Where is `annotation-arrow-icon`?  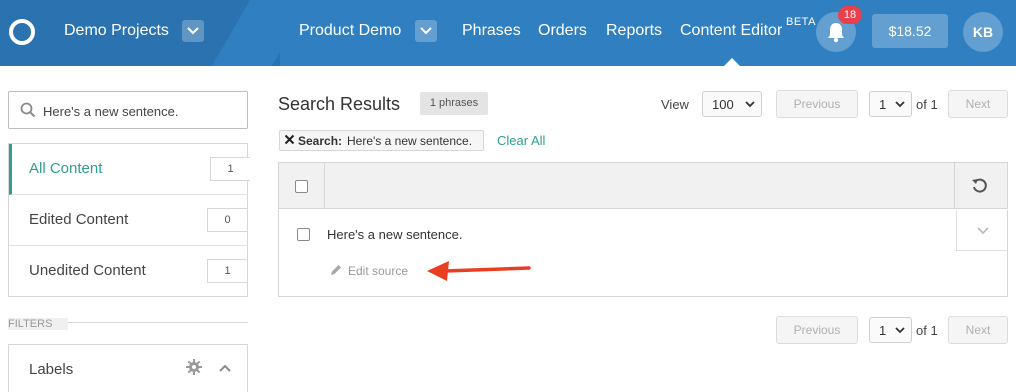 annotation-arrow-icon is located at coordinates (479, 271).